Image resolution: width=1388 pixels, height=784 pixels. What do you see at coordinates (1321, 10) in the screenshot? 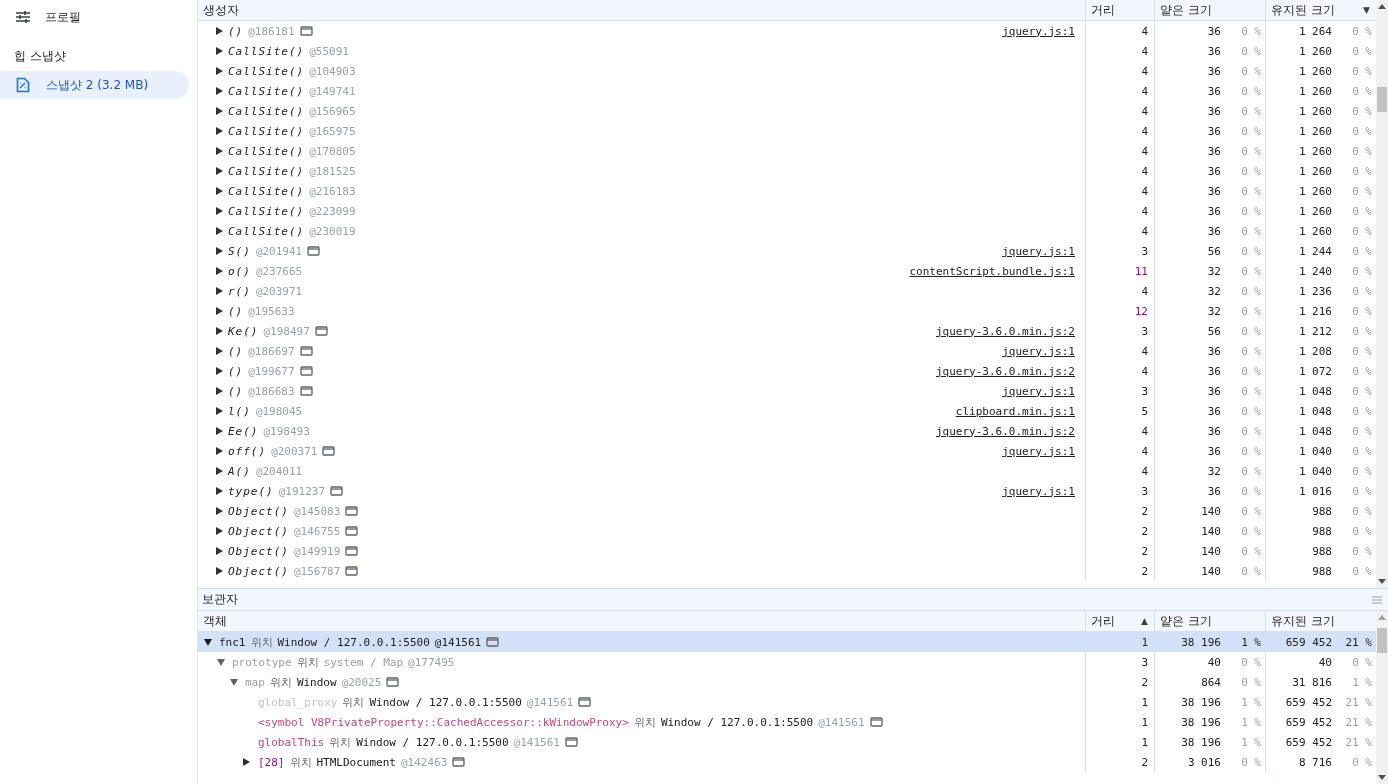
I see `column-header: 유지된 크기 ▼` at bounding box center [1321, 10].